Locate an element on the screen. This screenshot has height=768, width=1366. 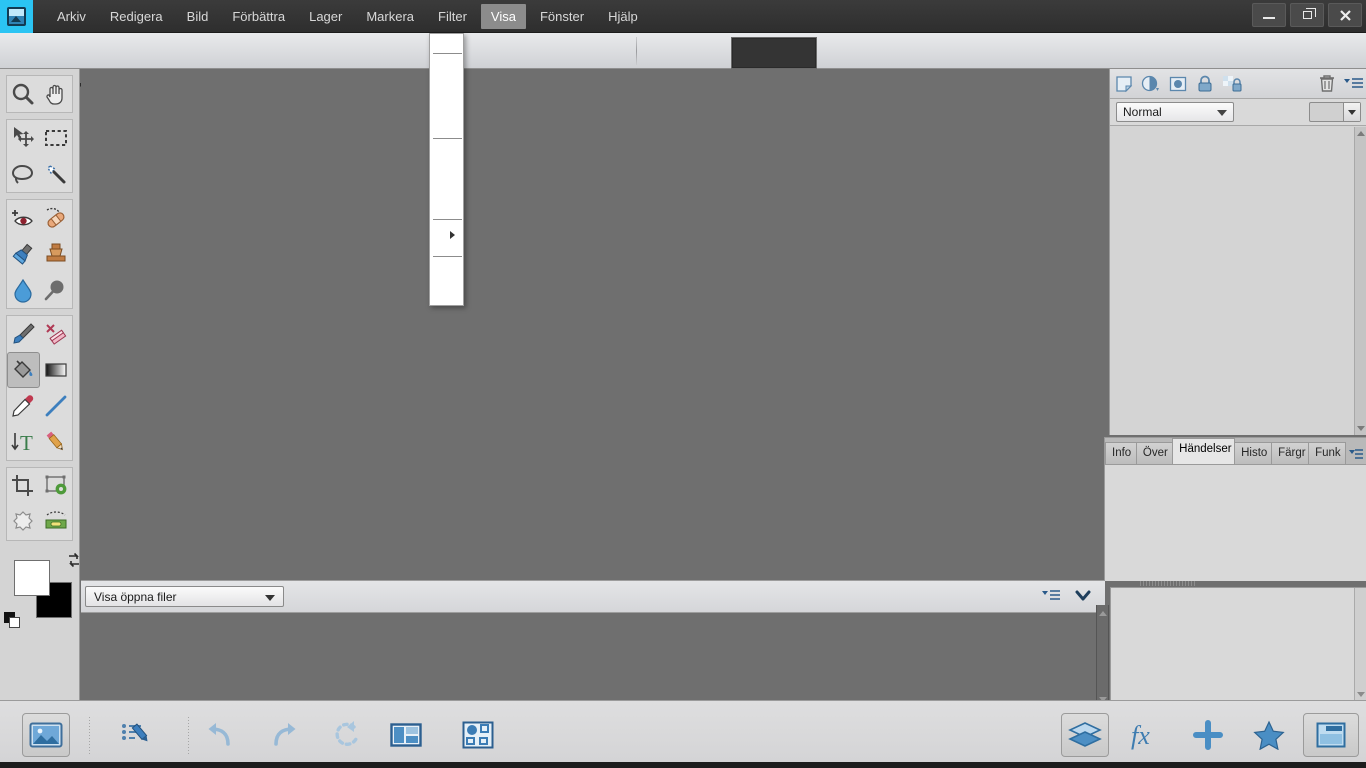
paint-bucket-tool is located at coordinates (23, 370).